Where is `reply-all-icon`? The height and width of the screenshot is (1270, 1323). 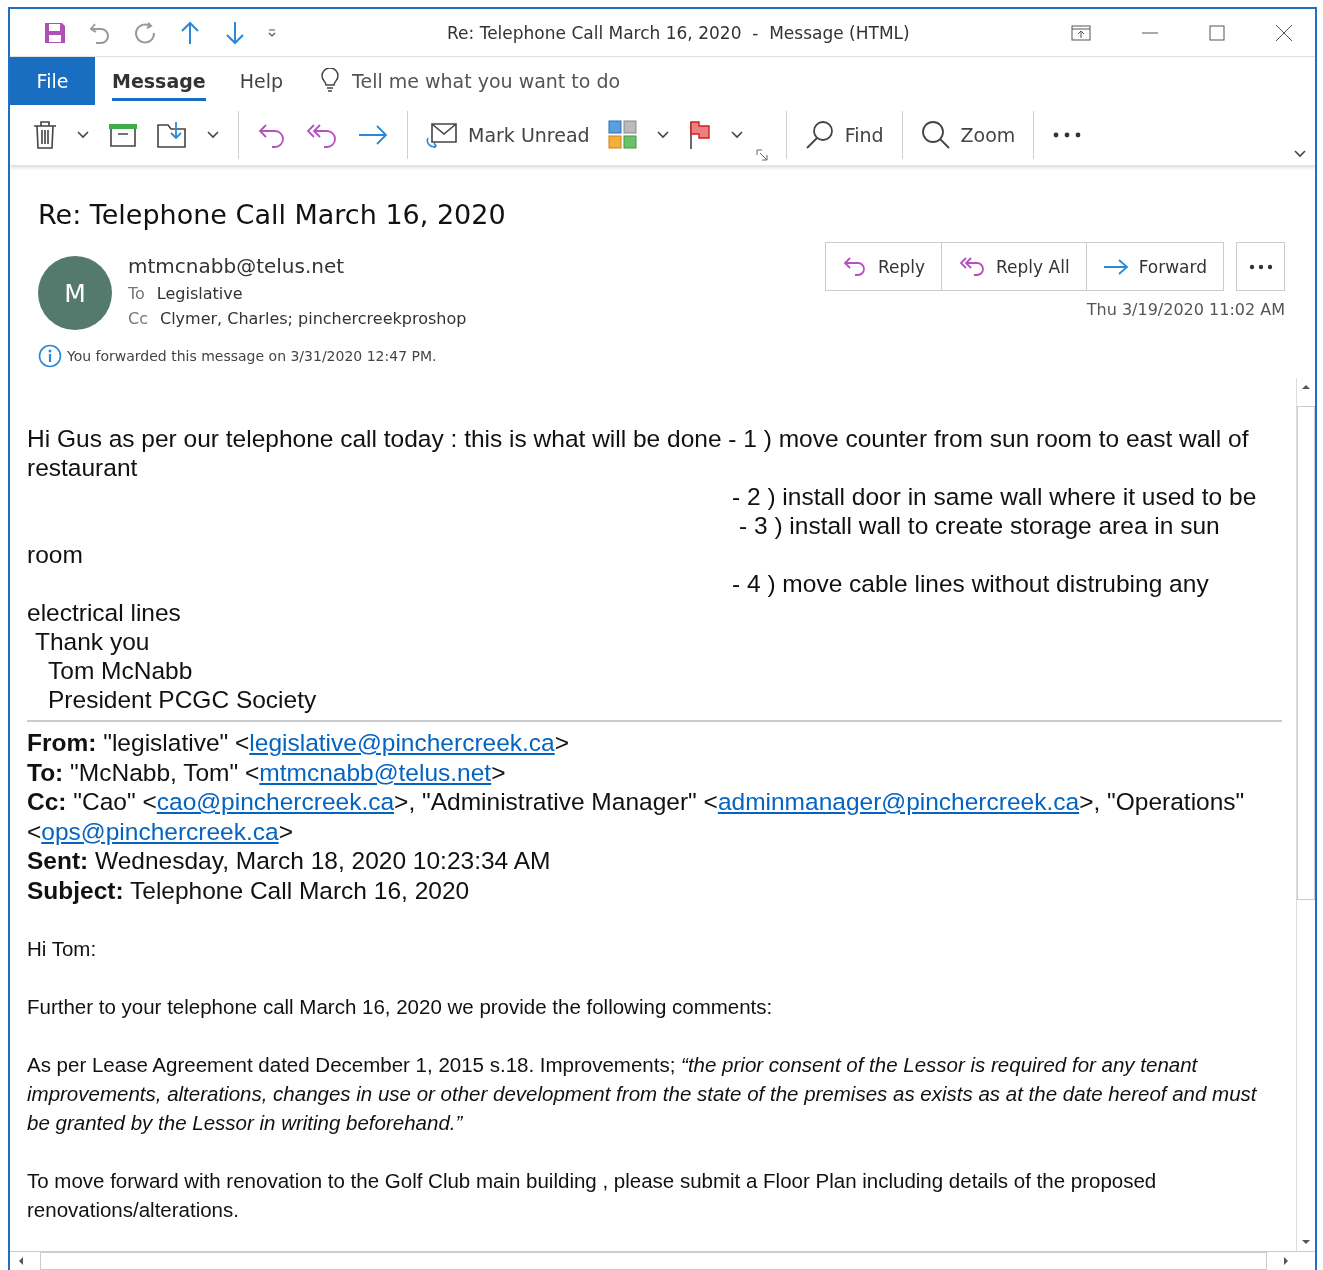 reply-all-icon is located at coordinates (972, 266).